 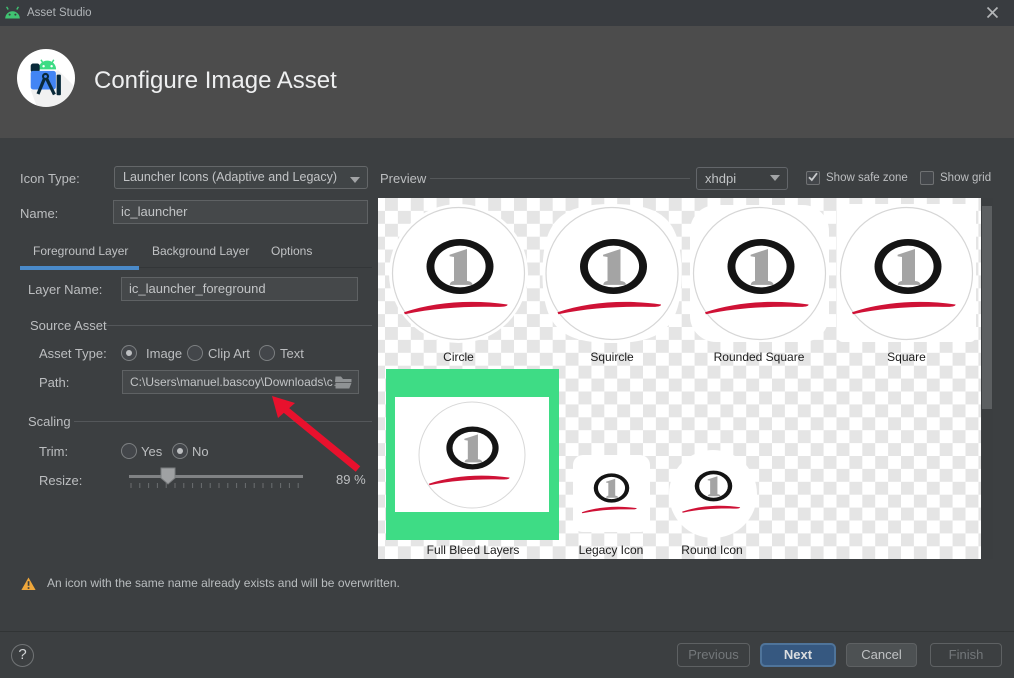 What do you see at coordinates (612, 357) in the screenshot?
I see `svg-text: Squircle` at bounding box center [612, 357].